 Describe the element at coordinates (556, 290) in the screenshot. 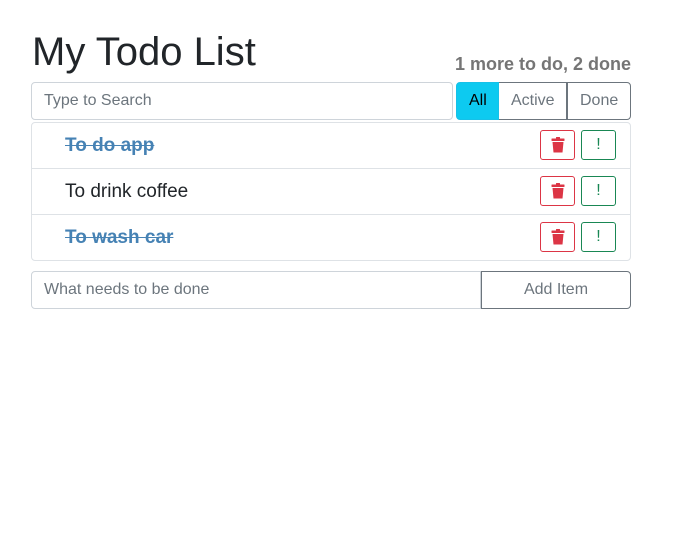

I see `add-item-button: Add Item` at that location.